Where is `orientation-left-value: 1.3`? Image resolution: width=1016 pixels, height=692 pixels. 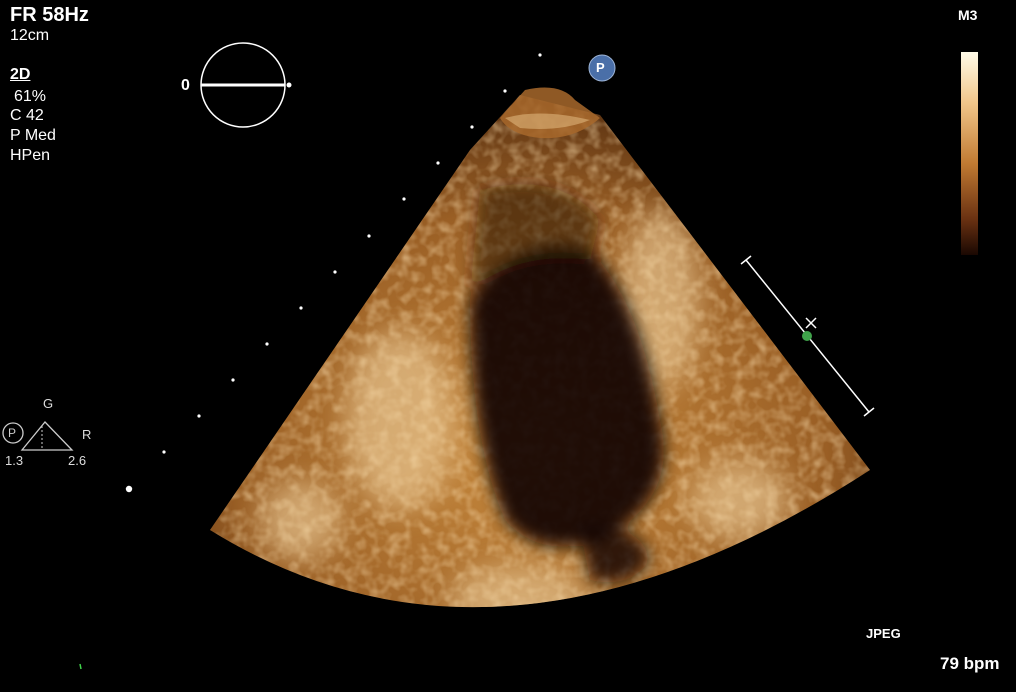 orientation-left-value: 1.3 is located at coordinates (14, 460).